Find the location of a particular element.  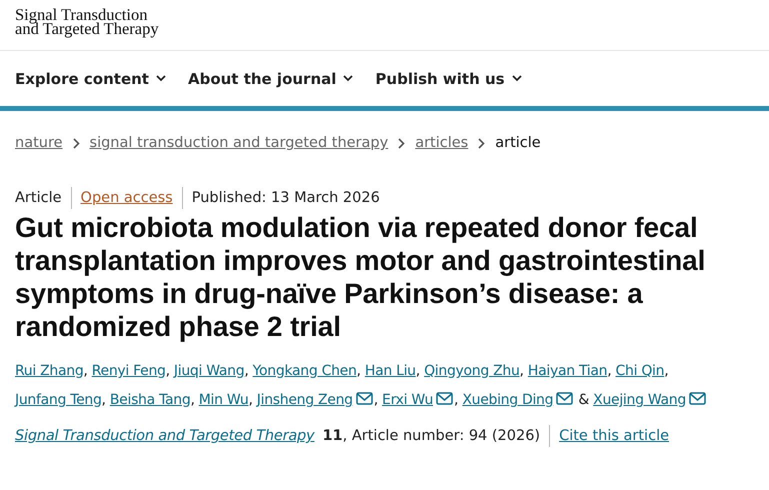

author-link: Min Wu is located at coordinates (223, 400).